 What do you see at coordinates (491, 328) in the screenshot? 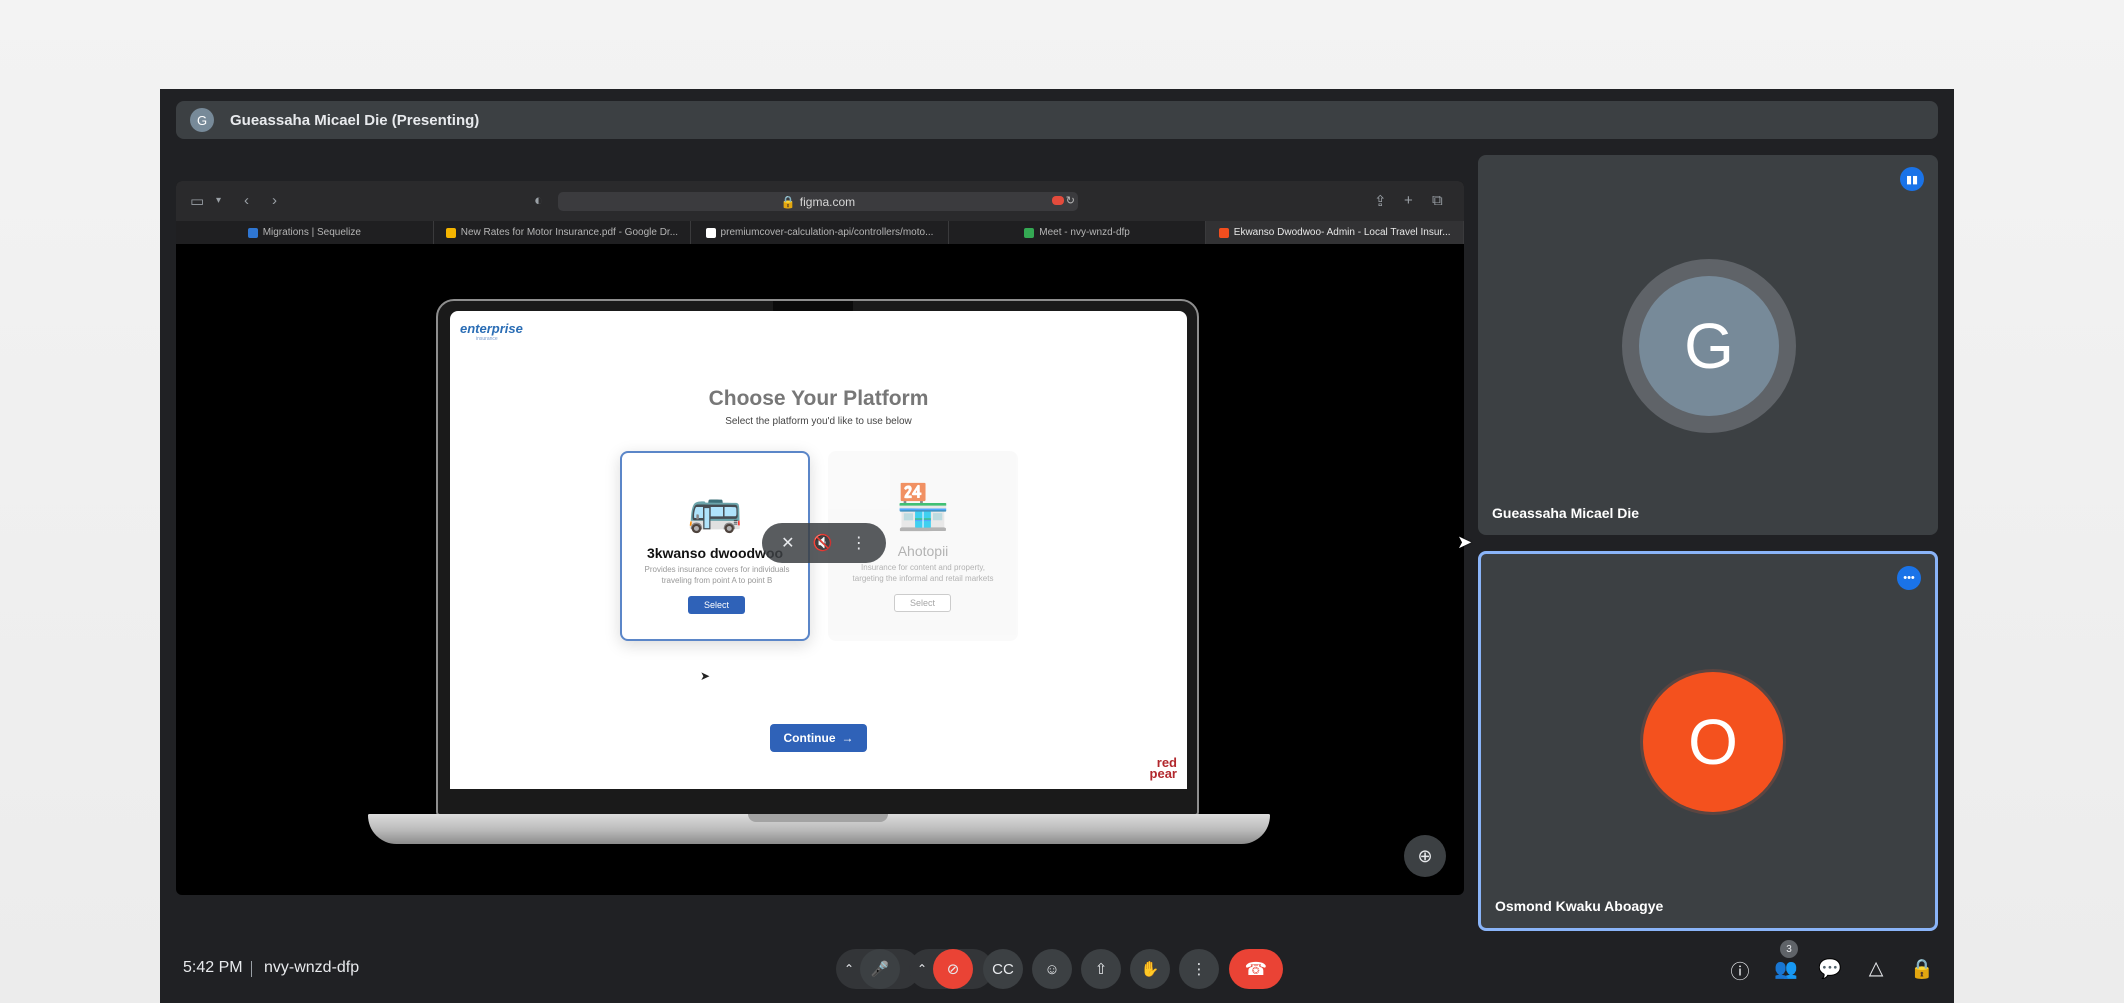
I see `enterprise-logo: enterprise` at bounding box center [491, 328].